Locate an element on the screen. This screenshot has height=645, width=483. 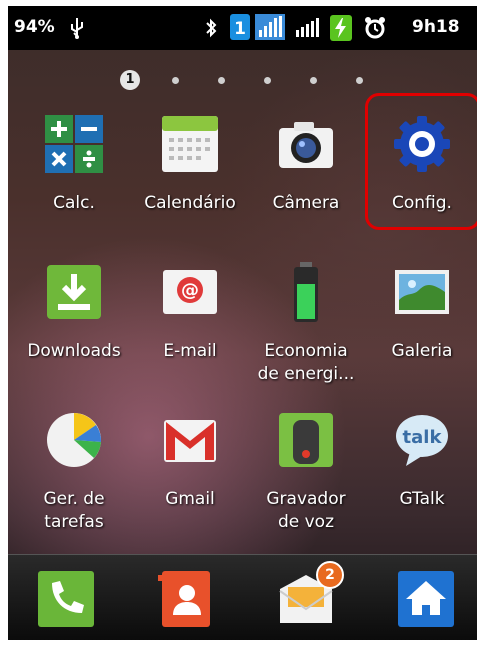
status-bar: 94% 1 9h18 is located at coordinates (242, 28).